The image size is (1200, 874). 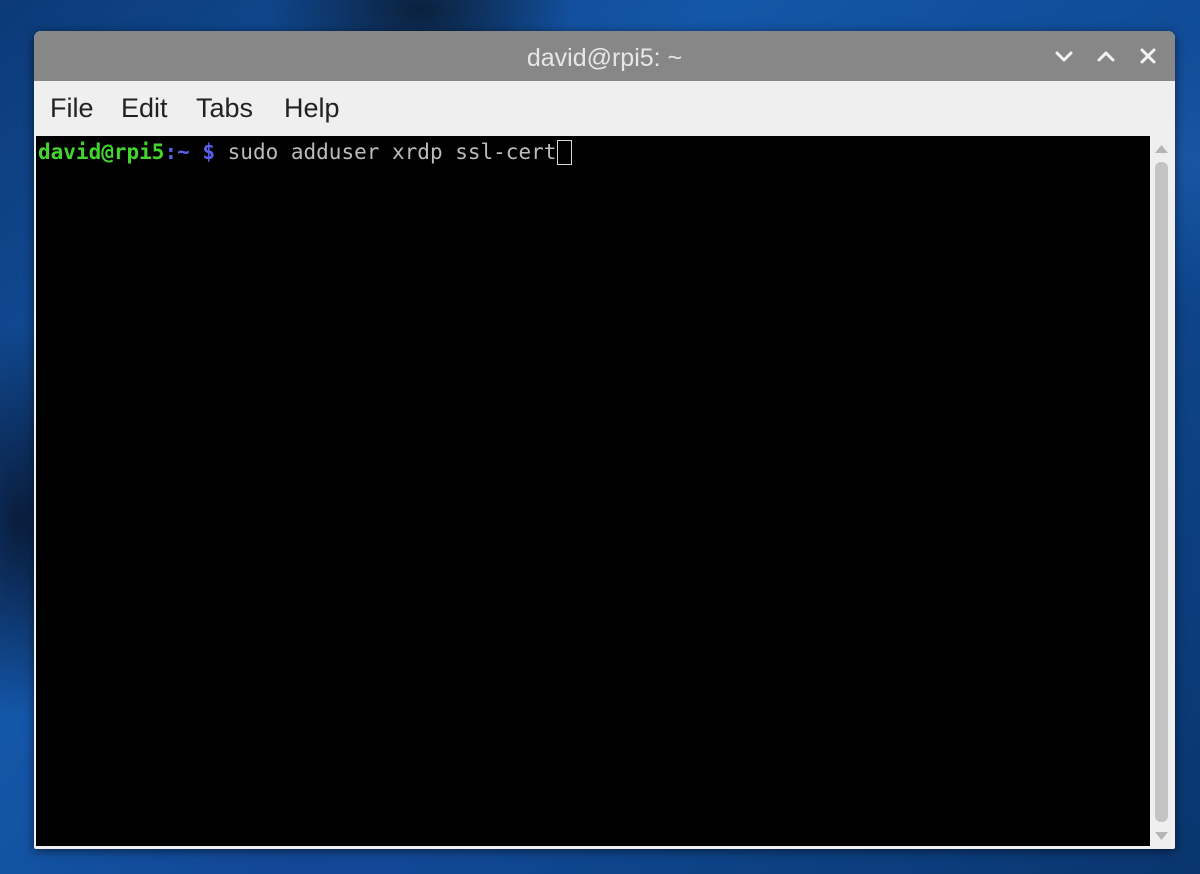 I want to click on scroll-down-arrow-icon, so click(x=1161, y=835).